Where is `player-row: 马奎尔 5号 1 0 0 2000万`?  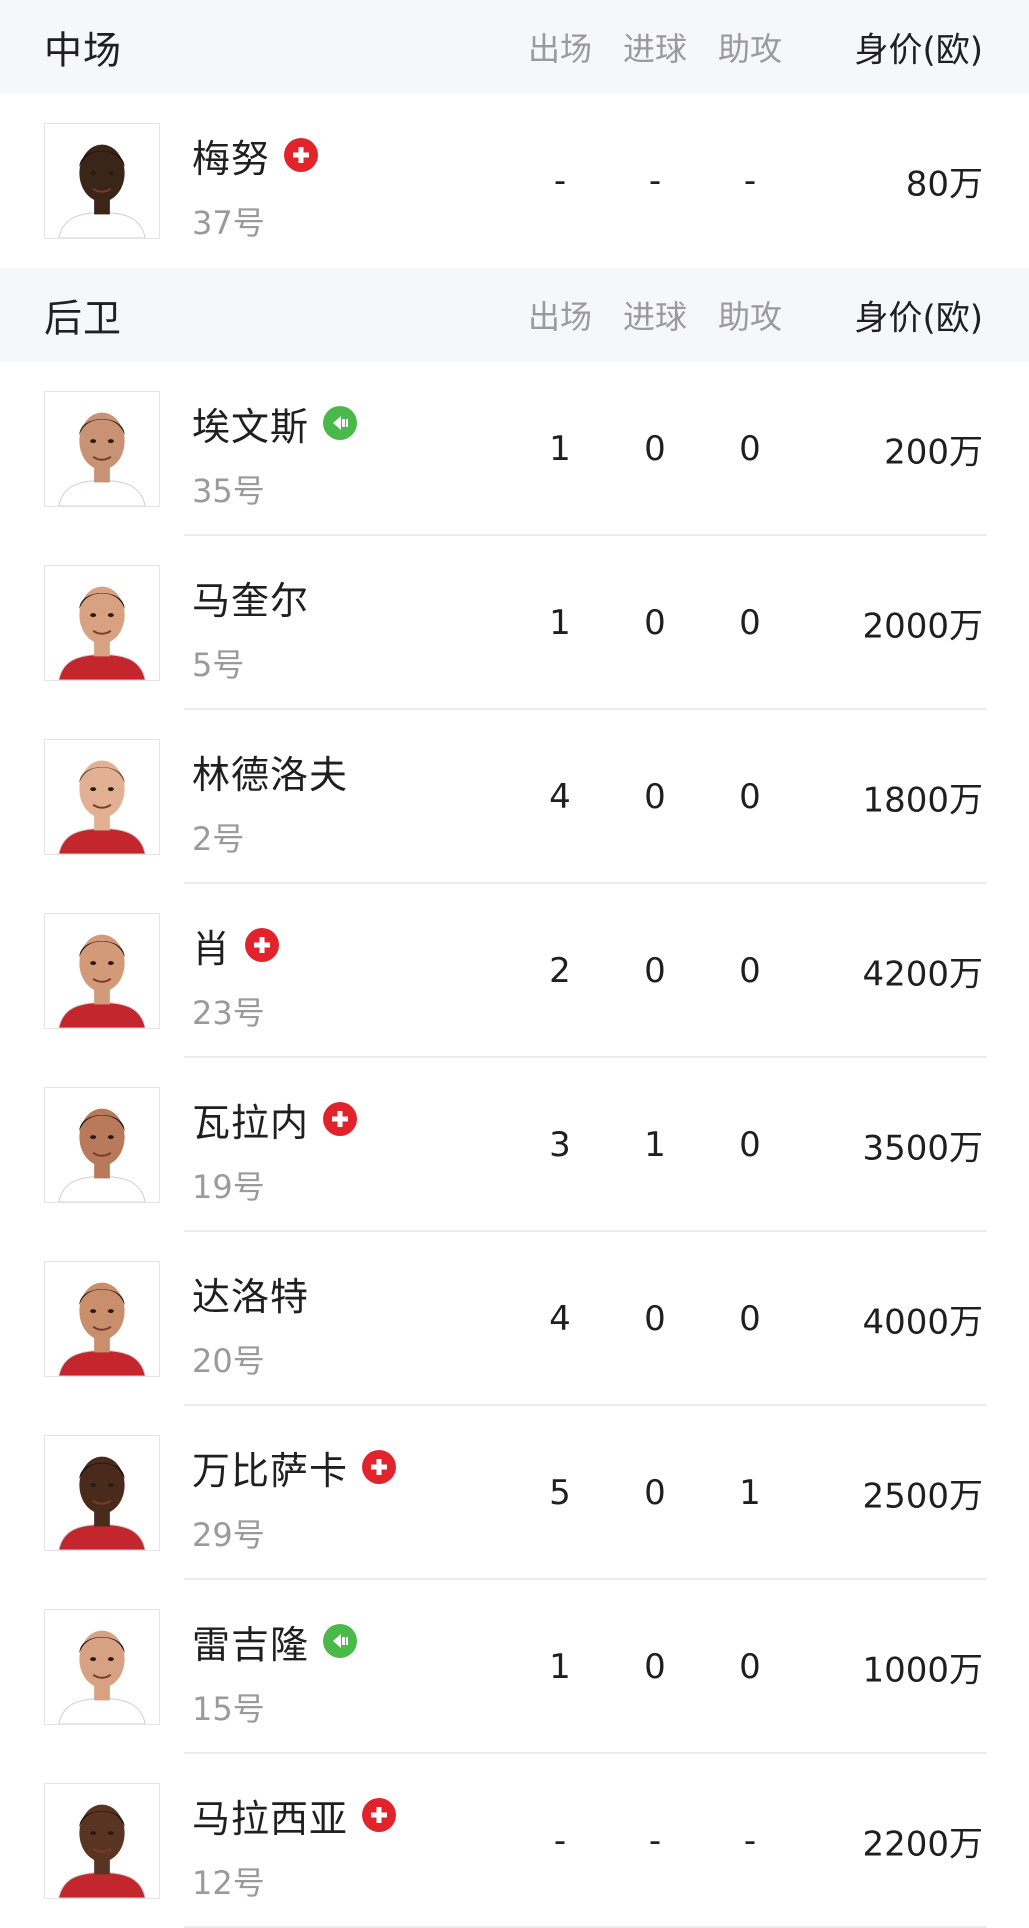 player-row: 马奎尔 5号 1 0 0 2000万 is located at coordinates (514, 623).